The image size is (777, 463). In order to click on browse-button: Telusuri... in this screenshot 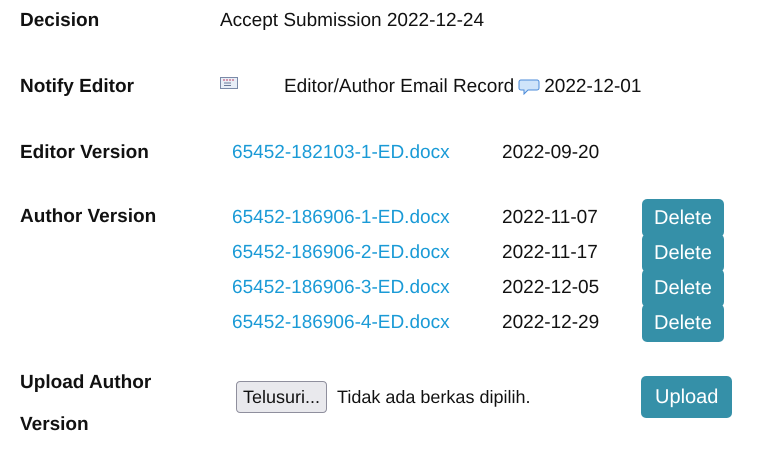, I will do `click(282, 397)`.